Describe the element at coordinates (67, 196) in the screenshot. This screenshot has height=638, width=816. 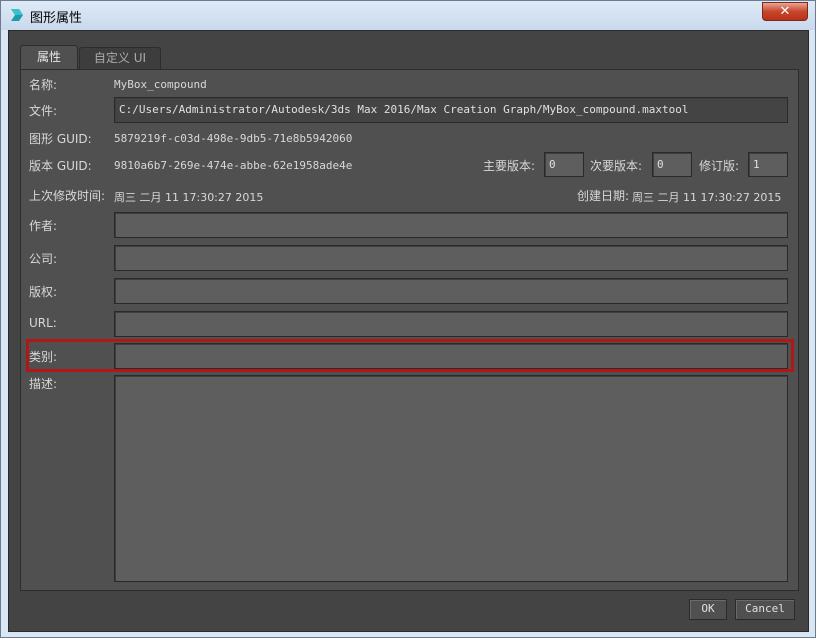
I see `last-modified-label: 上次修改时间:` at that location.